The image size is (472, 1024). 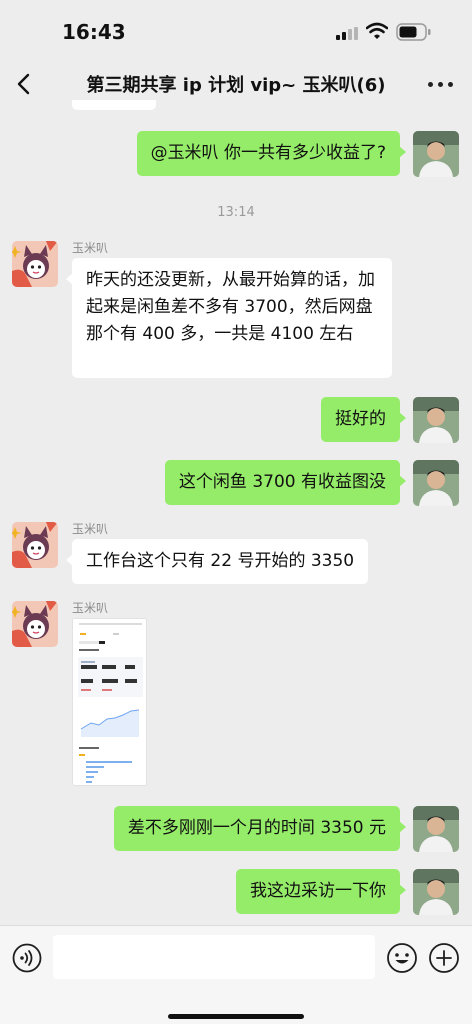 I want to click on plus-icon, so click(x=444, y=958).